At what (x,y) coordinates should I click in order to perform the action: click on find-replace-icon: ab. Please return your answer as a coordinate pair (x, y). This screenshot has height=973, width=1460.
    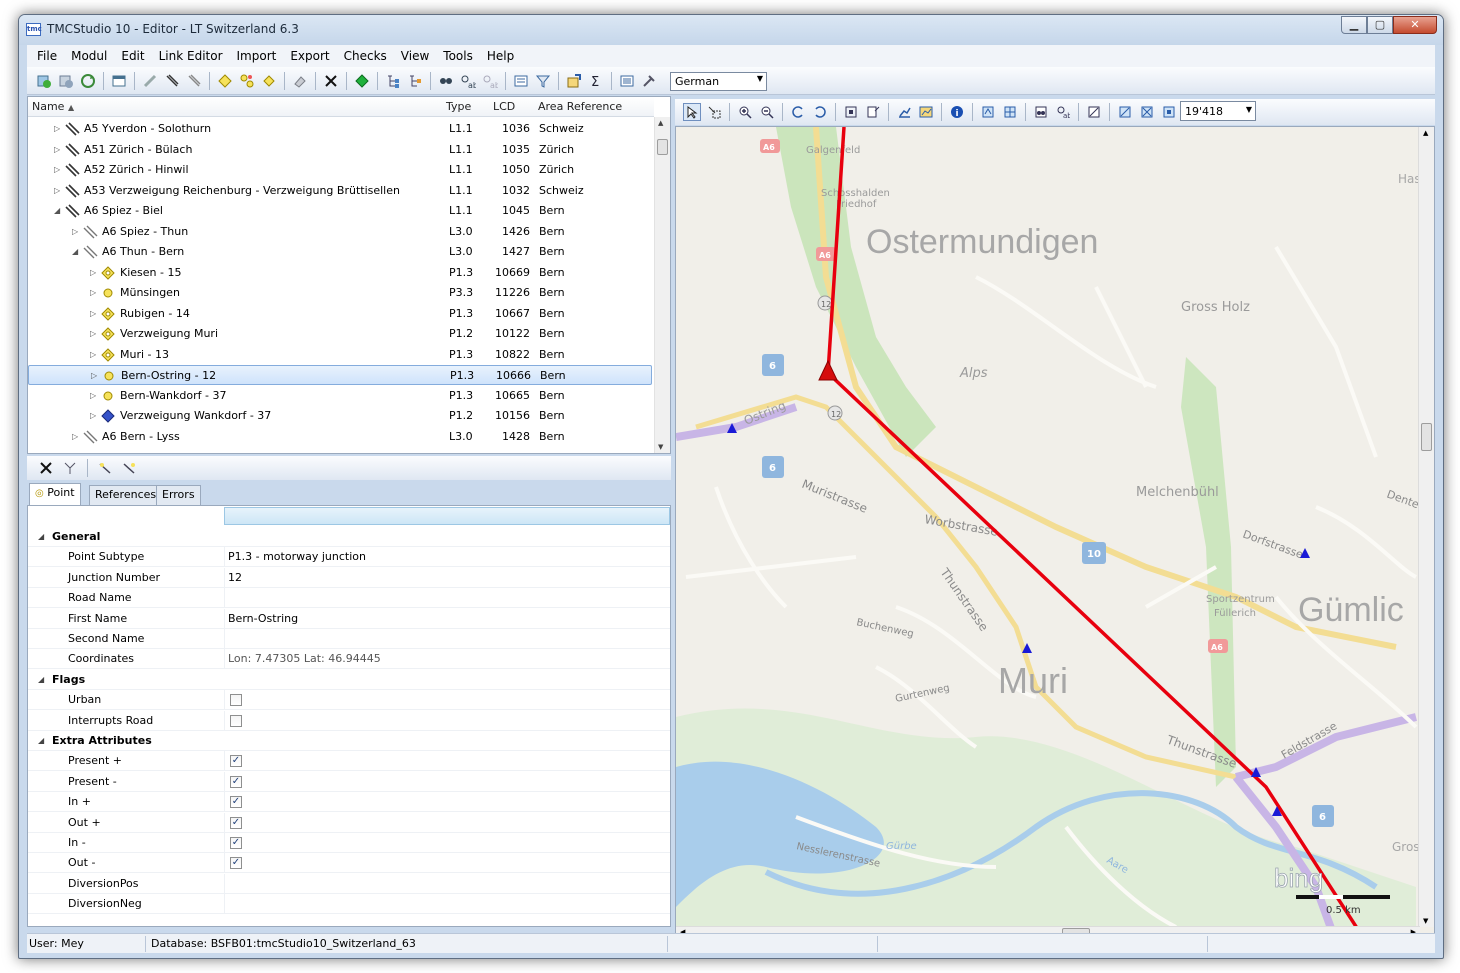
    Looking at the image, I should click on (468, 81).